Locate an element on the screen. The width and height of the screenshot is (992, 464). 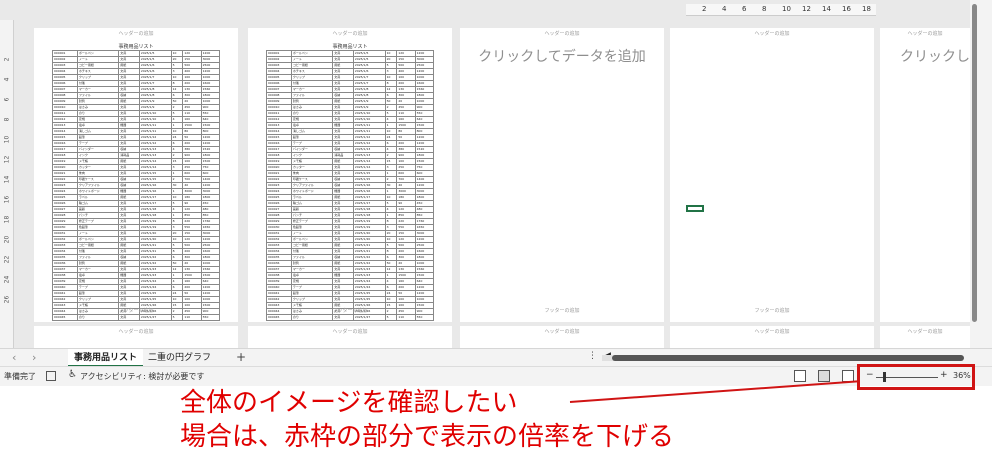
page-lower-3: ヘッダーの追加 is located at coordinates (562, 337).